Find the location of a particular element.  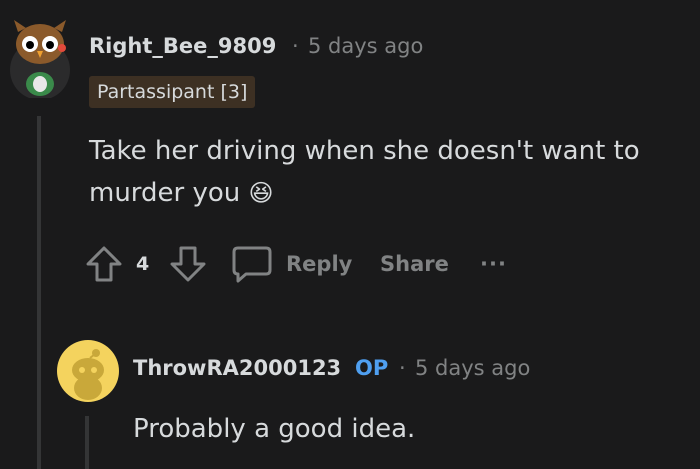

share-label: Share is located at coordinates (414, 264).